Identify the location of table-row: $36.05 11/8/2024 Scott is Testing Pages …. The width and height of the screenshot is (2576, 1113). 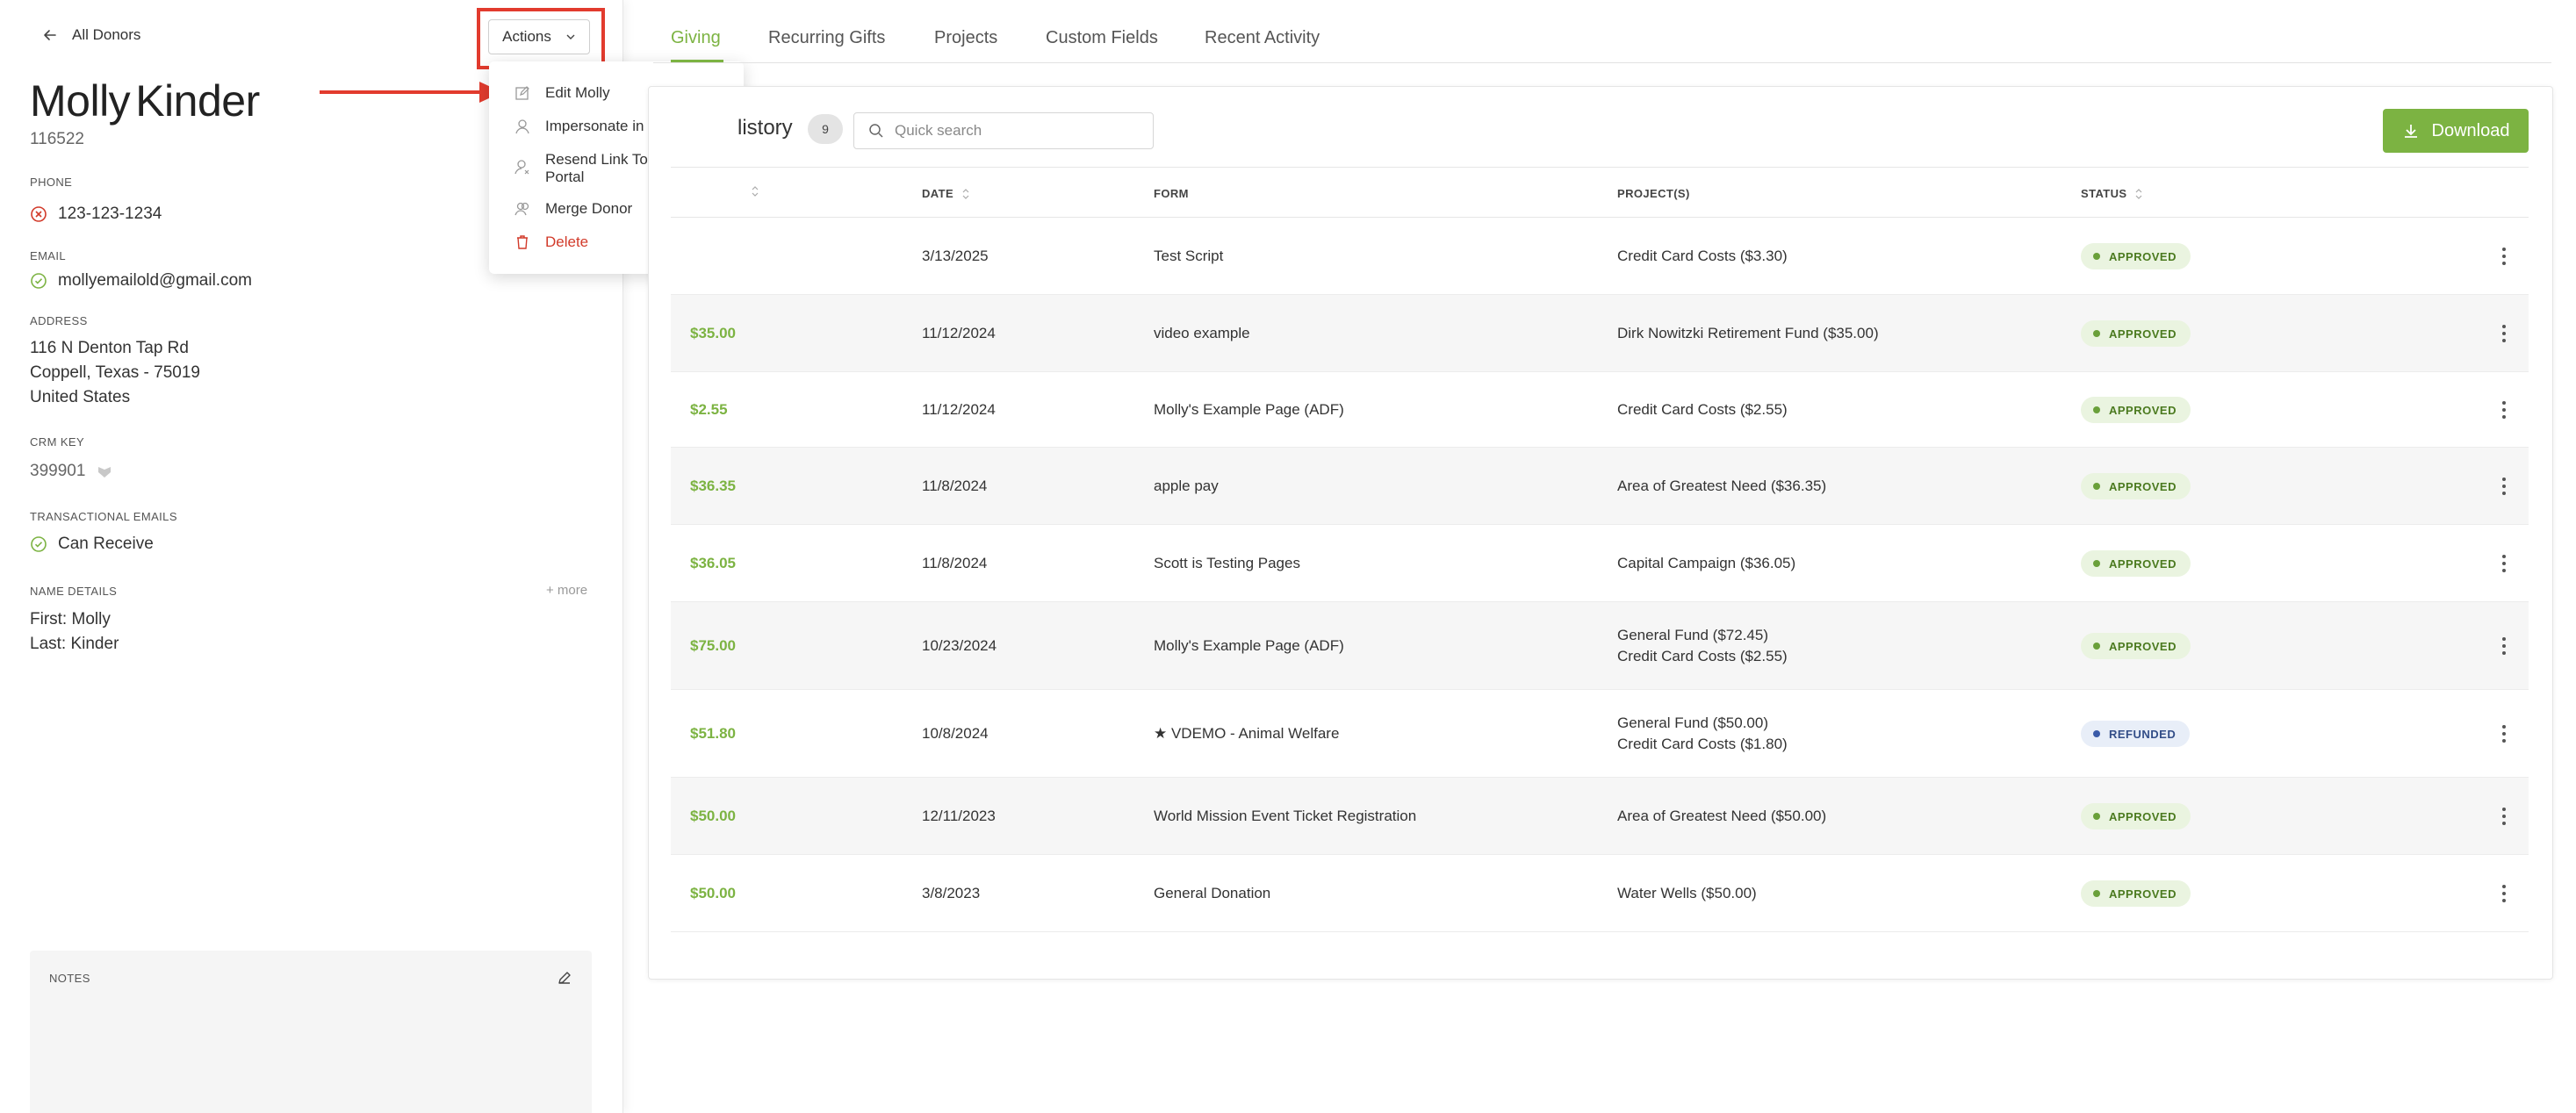
(1600, 563).